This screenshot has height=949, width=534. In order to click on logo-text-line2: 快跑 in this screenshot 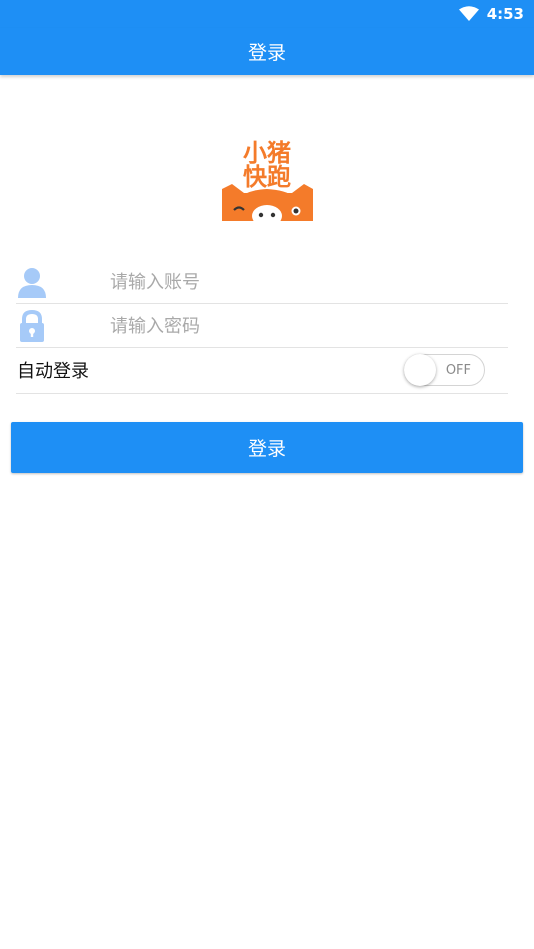, I will do `click(267, 177)`.